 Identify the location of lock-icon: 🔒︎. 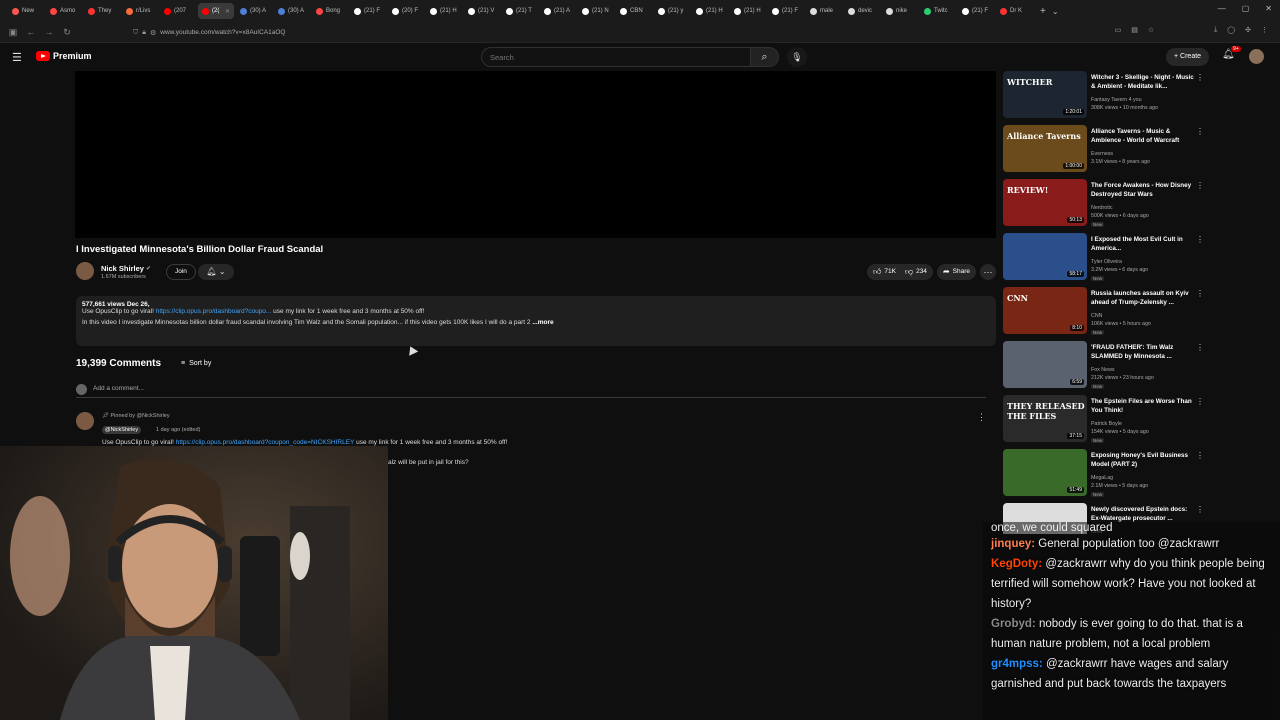
(144, 33).